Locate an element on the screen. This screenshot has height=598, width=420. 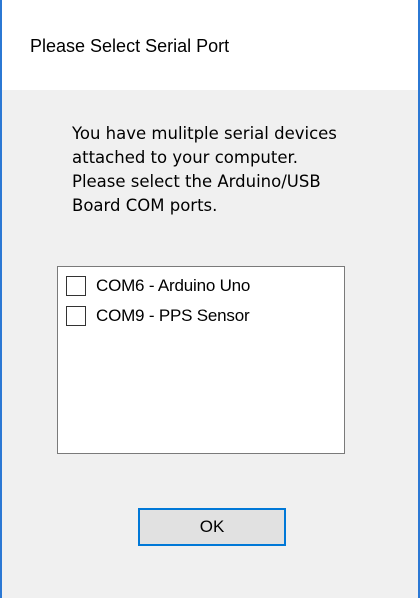
list-item-com9: COM9 - PPS Sensor is located at coordinates (158, 316).